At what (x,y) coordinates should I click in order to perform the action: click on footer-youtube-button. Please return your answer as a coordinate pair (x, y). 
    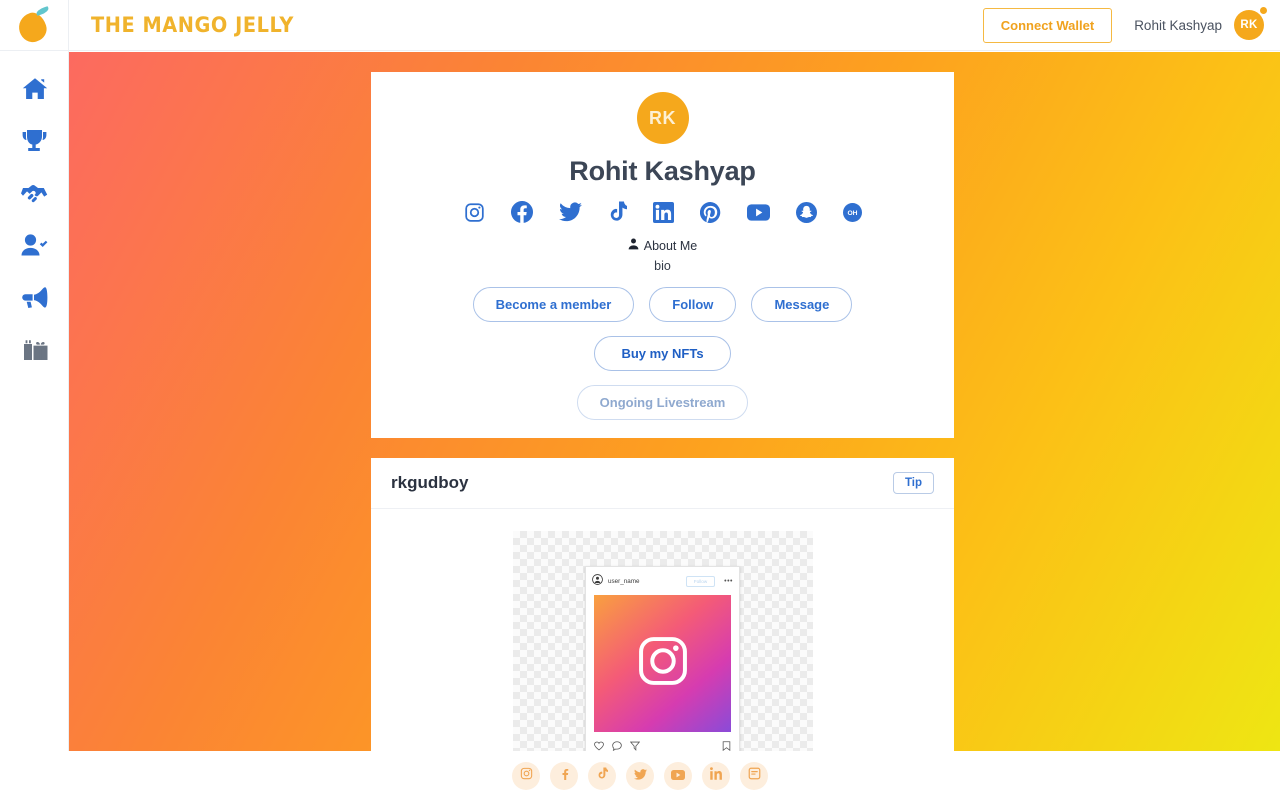
    Looking at the image, I should click on (678, 775).